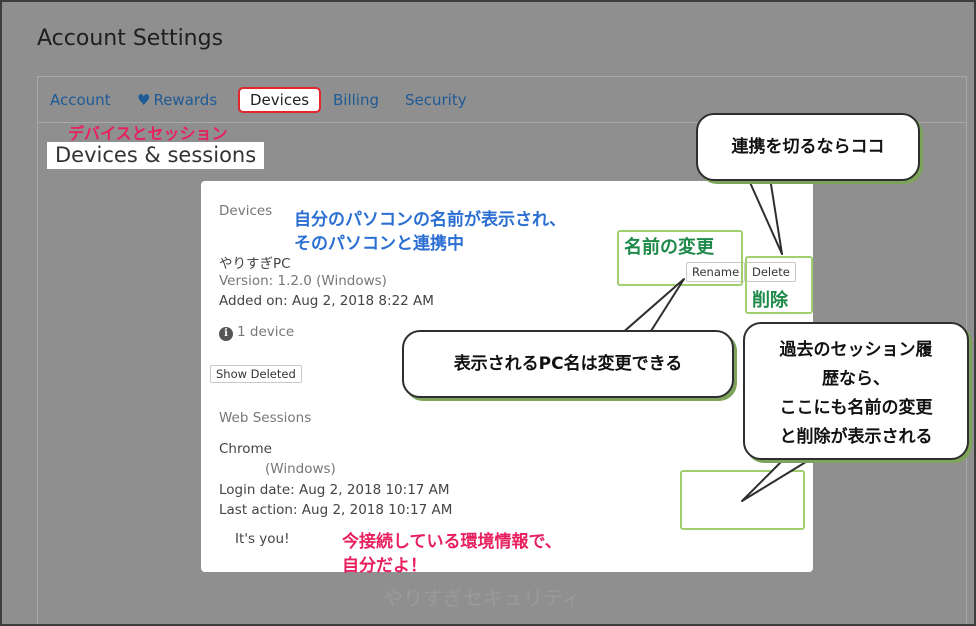 This screenshot has width=976, height=626. I want to click on watermark: やりすぎセキュリティ, so click(482, 598).